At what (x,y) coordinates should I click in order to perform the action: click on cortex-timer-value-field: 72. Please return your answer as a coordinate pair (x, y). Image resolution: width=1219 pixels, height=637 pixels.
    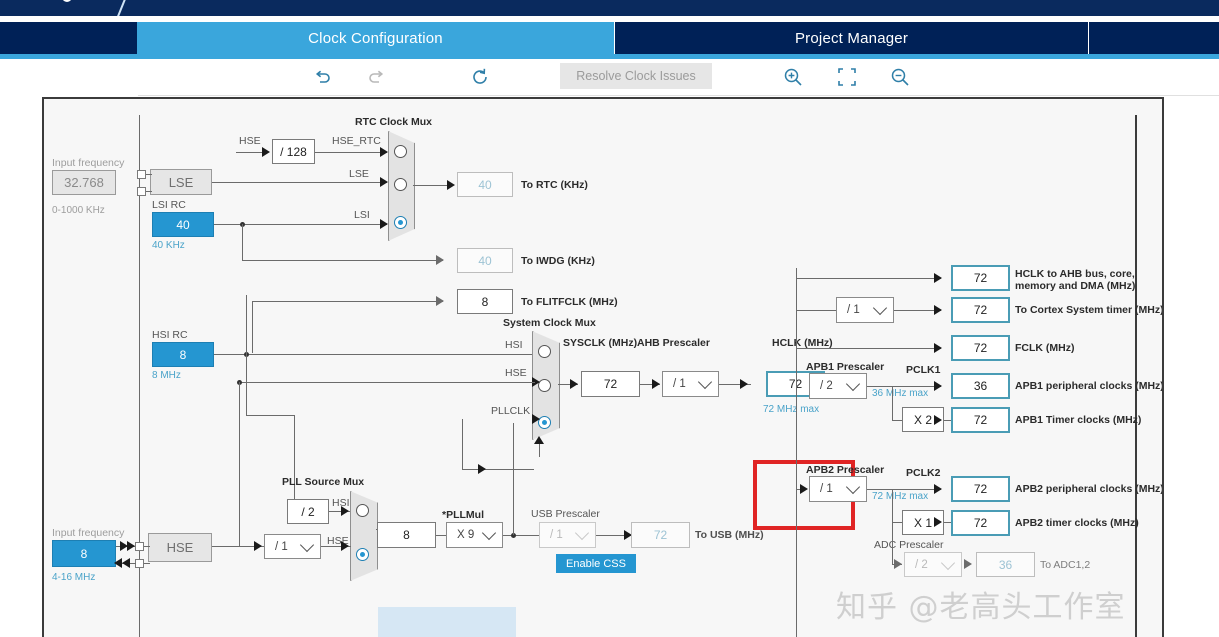
    Looking at the image, I should click on (980, 310).